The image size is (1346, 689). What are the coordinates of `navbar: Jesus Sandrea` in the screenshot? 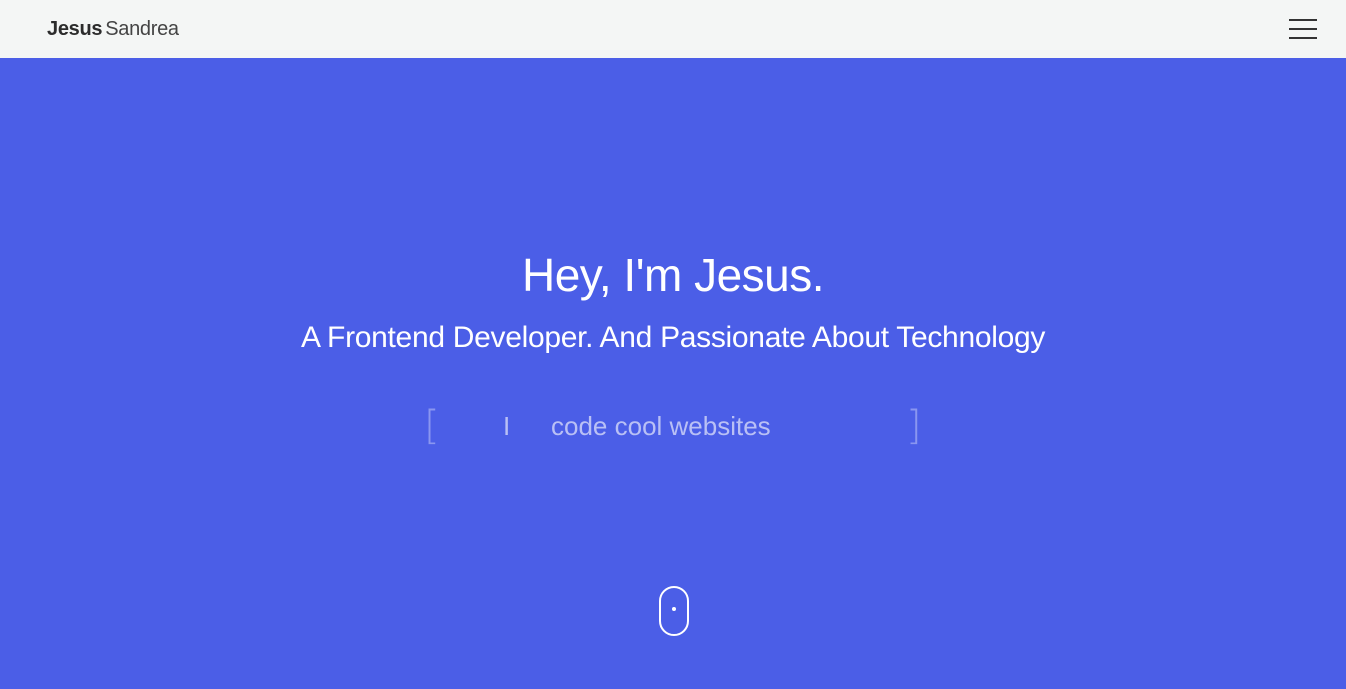 It's located at (673, 29).